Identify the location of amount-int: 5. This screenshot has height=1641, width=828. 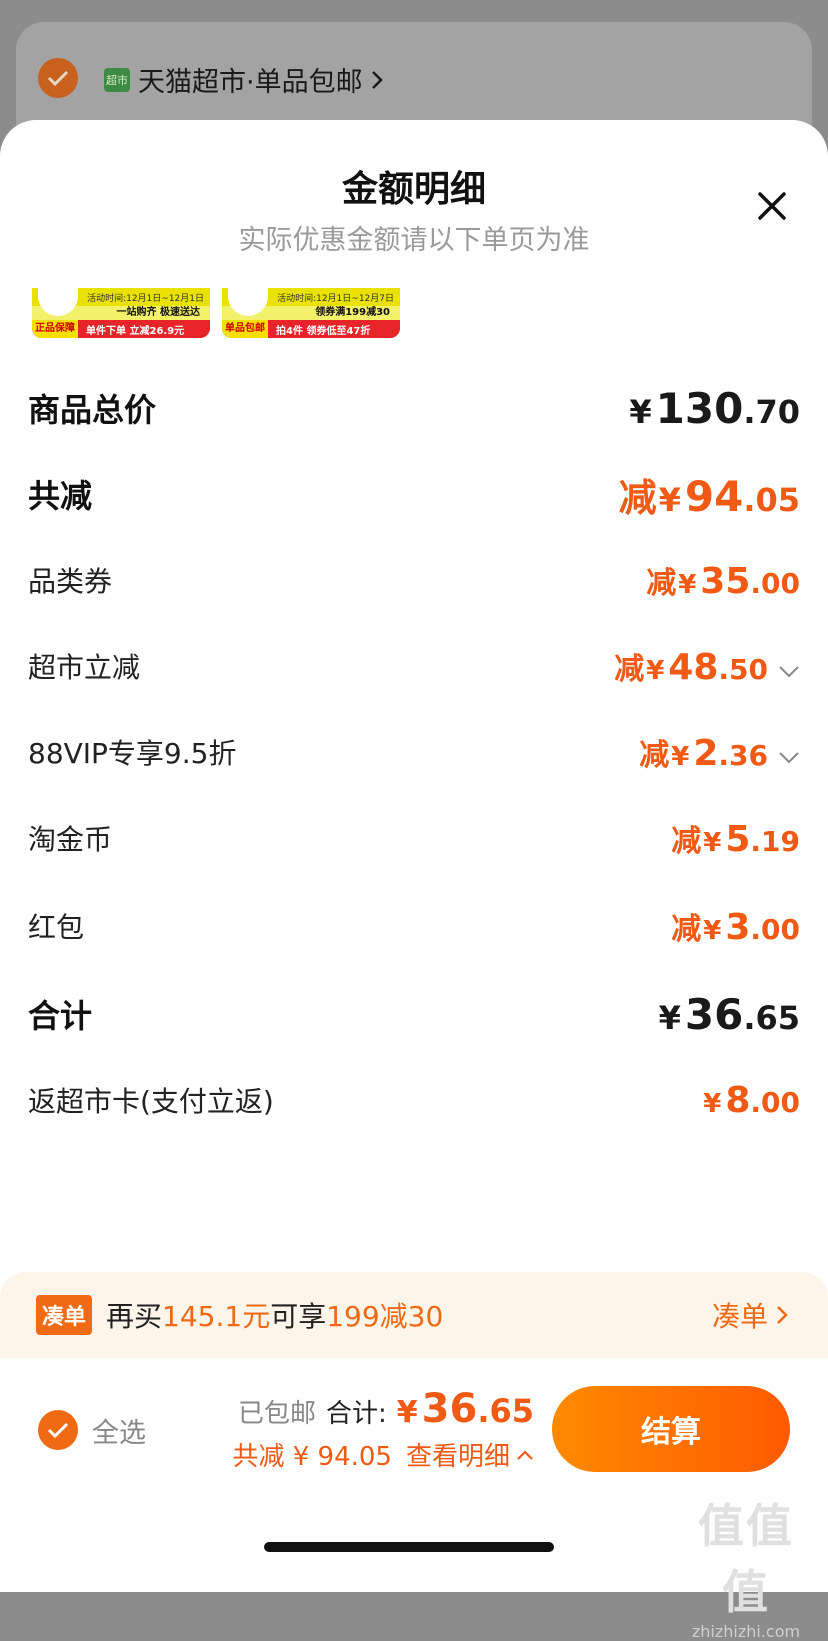
(738, 839).